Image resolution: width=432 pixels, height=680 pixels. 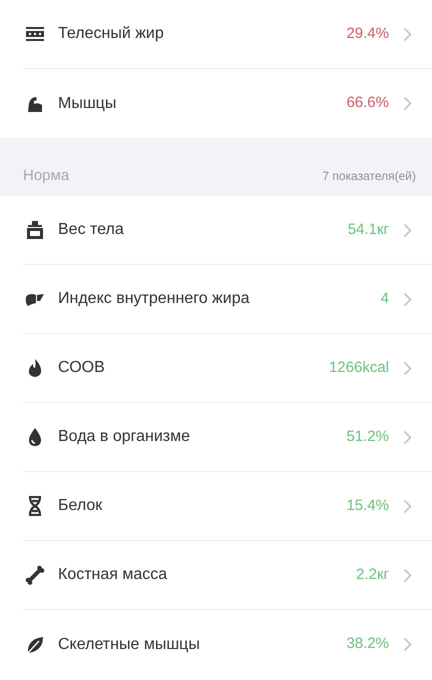 I want to click on metric-row: Индекс внутреннего жира 4, so click(x=227, y=299).